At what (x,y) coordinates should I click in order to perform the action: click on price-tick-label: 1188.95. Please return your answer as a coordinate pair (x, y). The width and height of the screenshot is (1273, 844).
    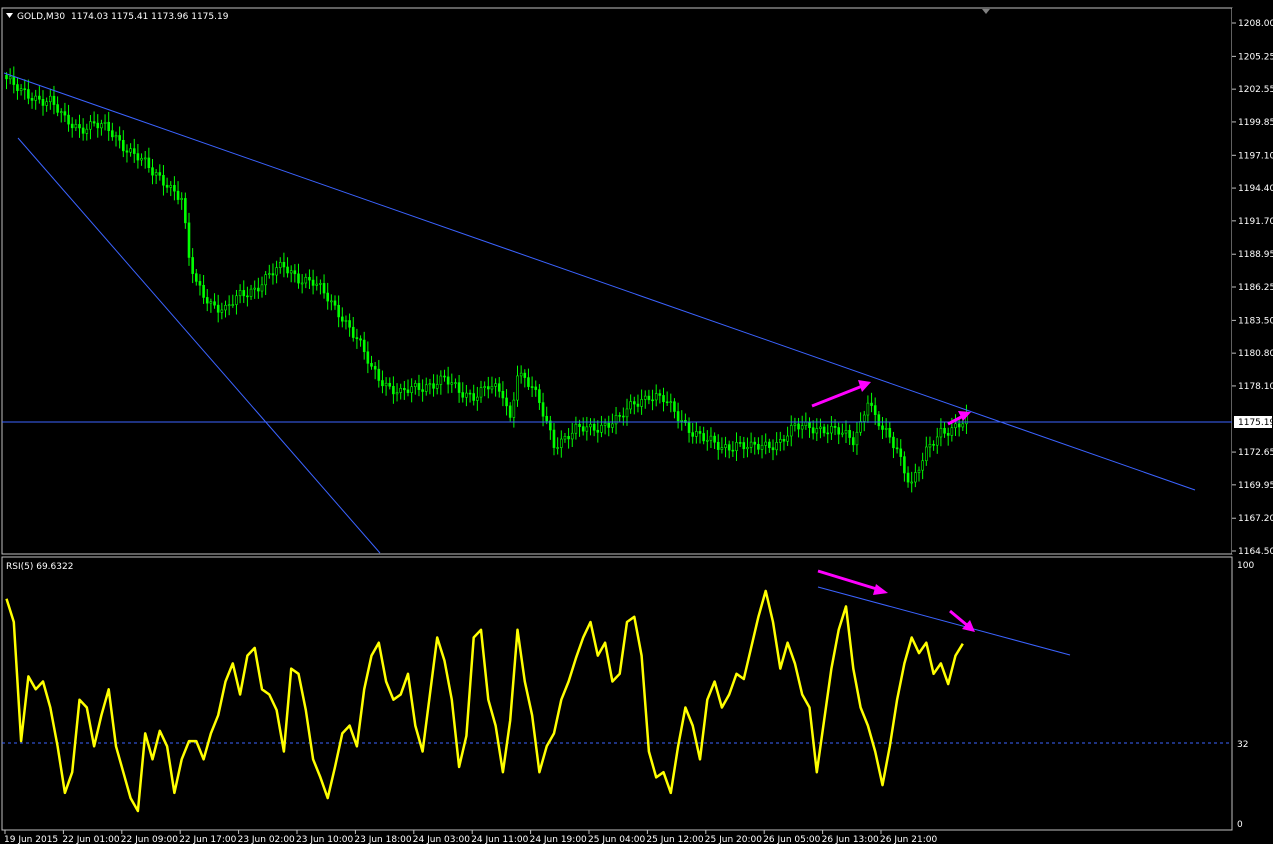
    Looking at the image, I should click on (1255, 255).